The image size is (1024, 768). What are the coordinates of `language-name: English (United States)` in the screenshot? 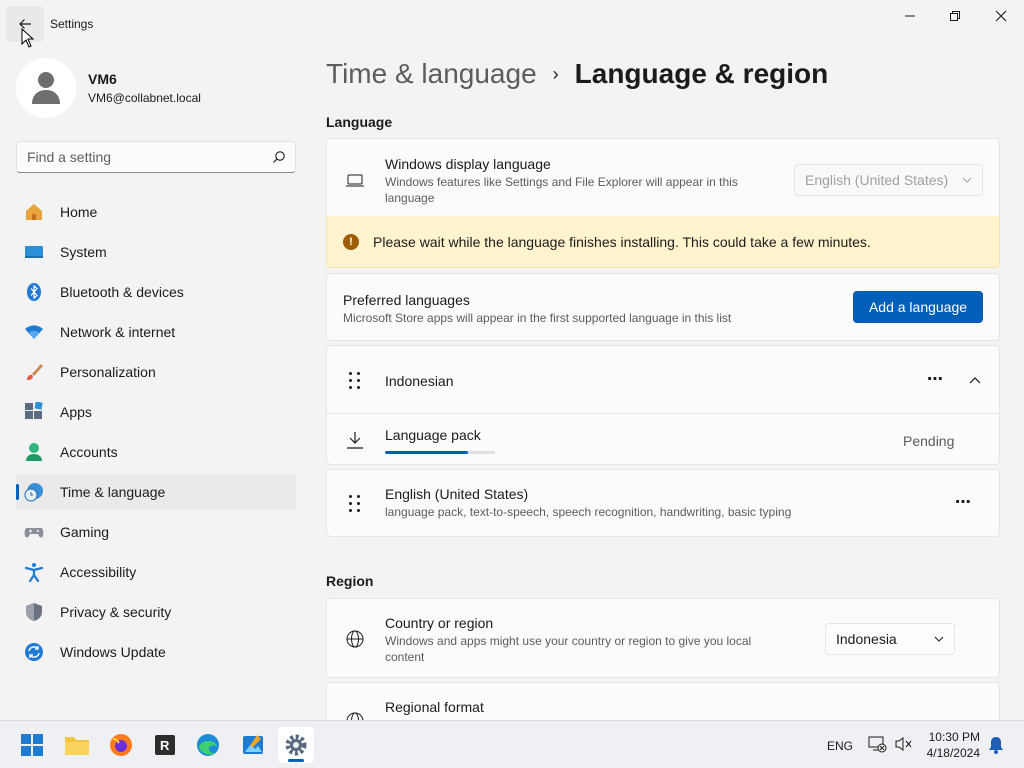 It's located at (457, 494).